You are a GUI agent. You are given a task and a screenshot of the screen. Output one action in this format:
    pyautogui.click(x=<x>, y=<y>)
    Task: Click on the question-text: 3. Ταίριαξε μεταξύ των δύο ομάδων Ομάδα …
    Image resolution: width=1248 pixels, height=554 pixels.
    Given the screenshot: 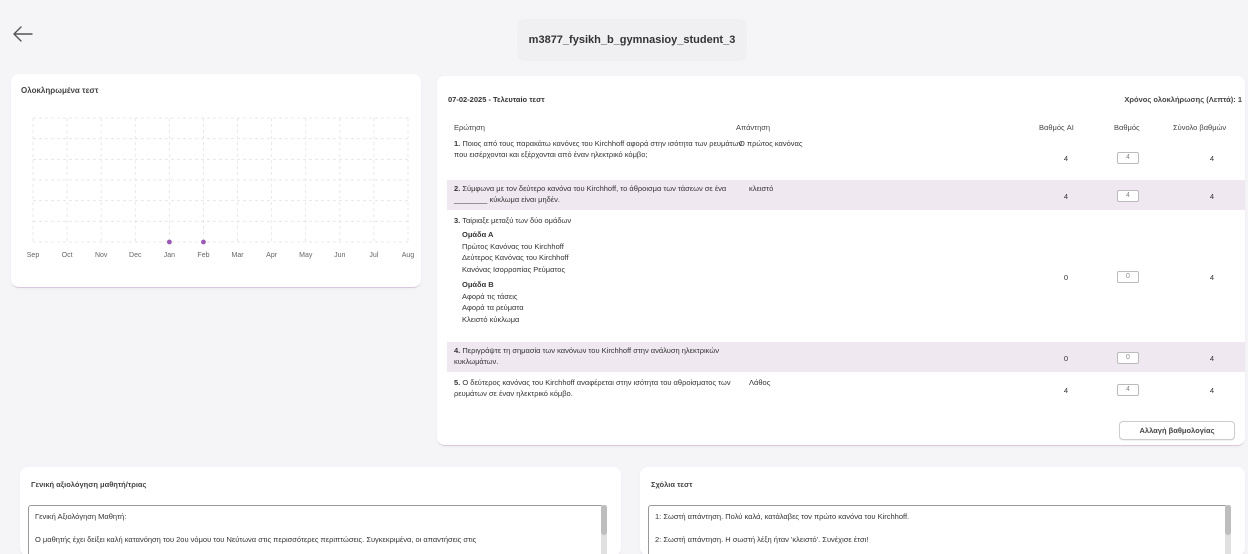 What is the action you would take?
    pyautogui.click(x=599, y=270)
    